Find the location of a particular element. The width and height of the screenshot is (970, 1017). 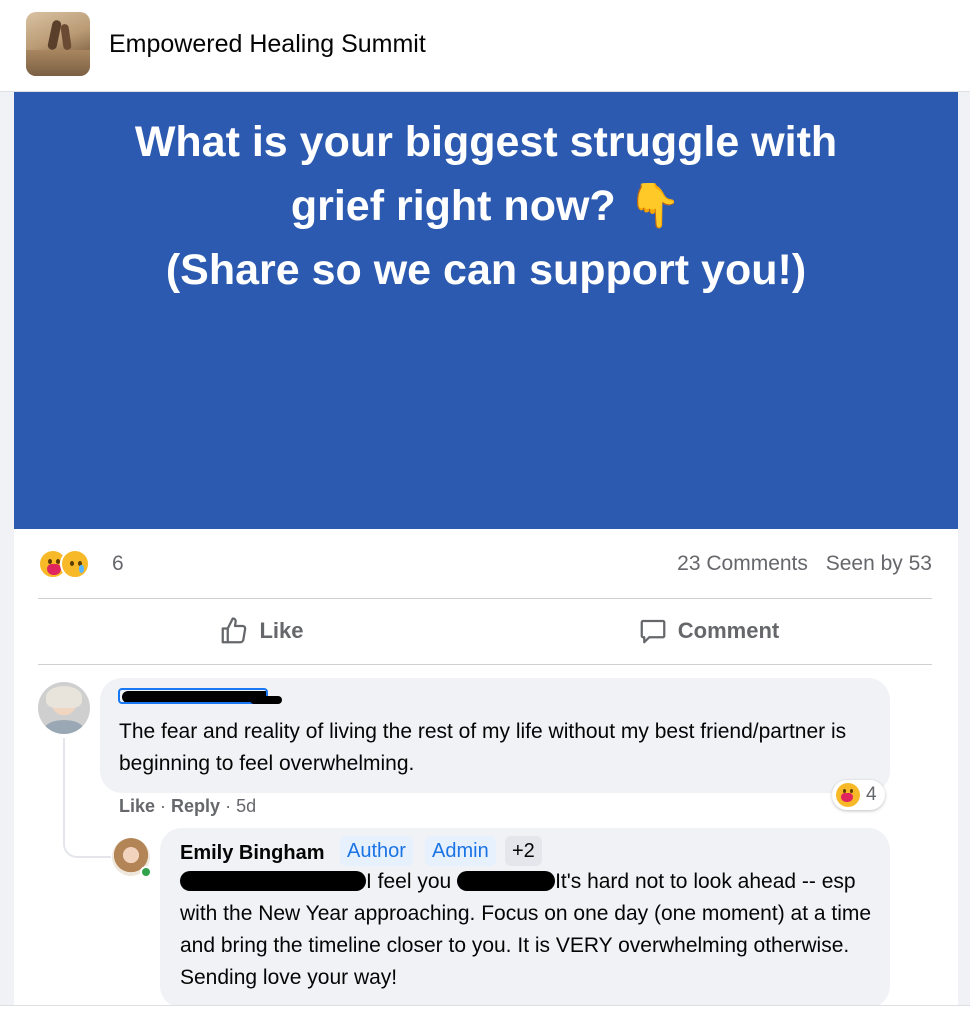

comments-count-link: 23 Comments is located at coordinates (742, 563).